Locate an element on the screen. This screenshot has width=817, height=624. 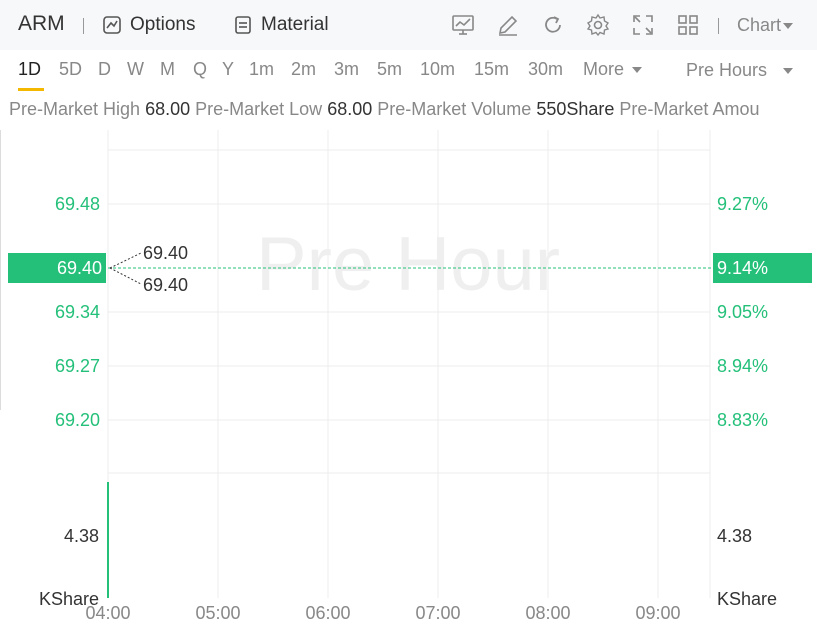
price-axis-tick: 69.20 is located at coordinates (77, 420).